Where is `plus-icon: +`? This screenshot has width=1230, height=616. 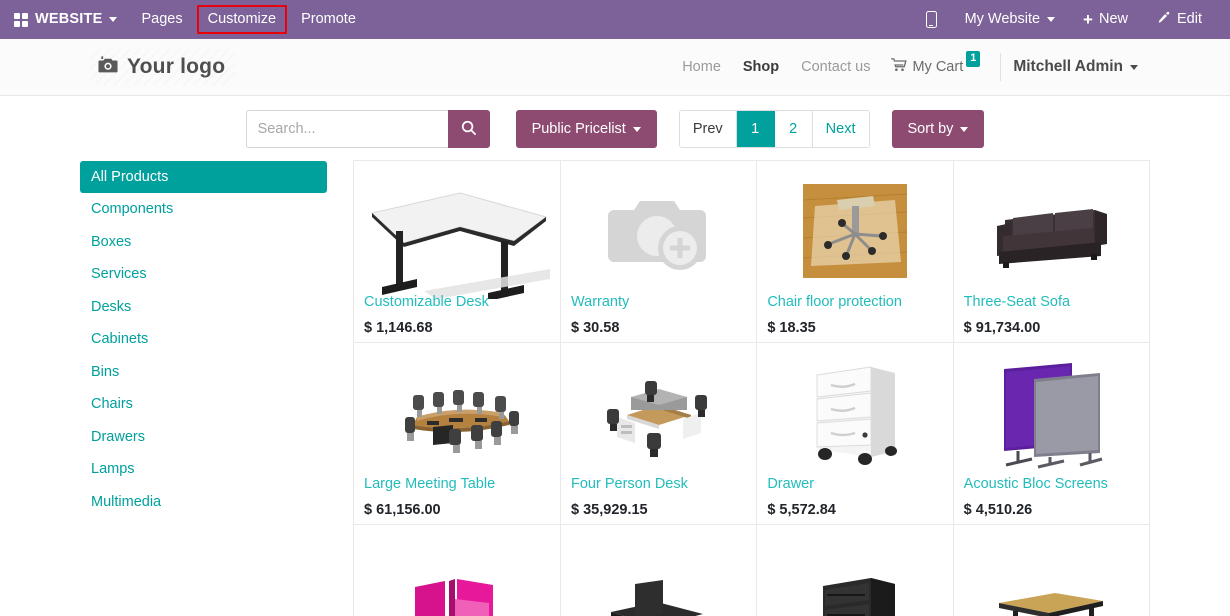
plus-icon: + is located at coordinates (1088, 19).